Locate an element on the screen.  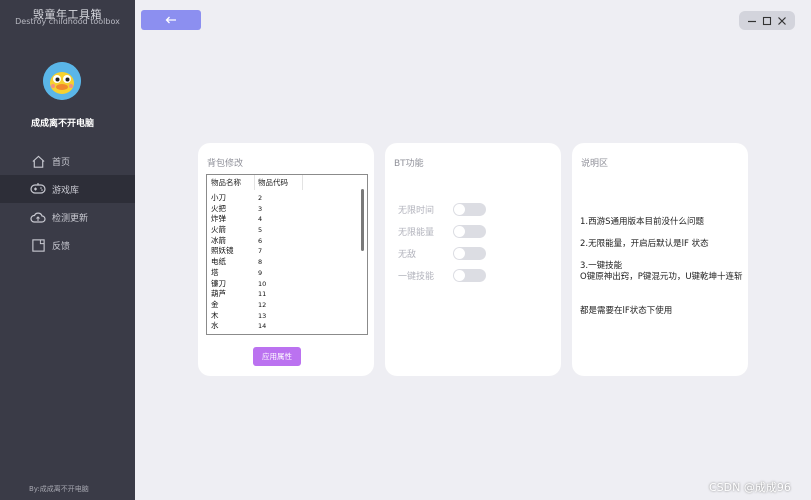
item-name: 水 is located at coordinates (215, 326).